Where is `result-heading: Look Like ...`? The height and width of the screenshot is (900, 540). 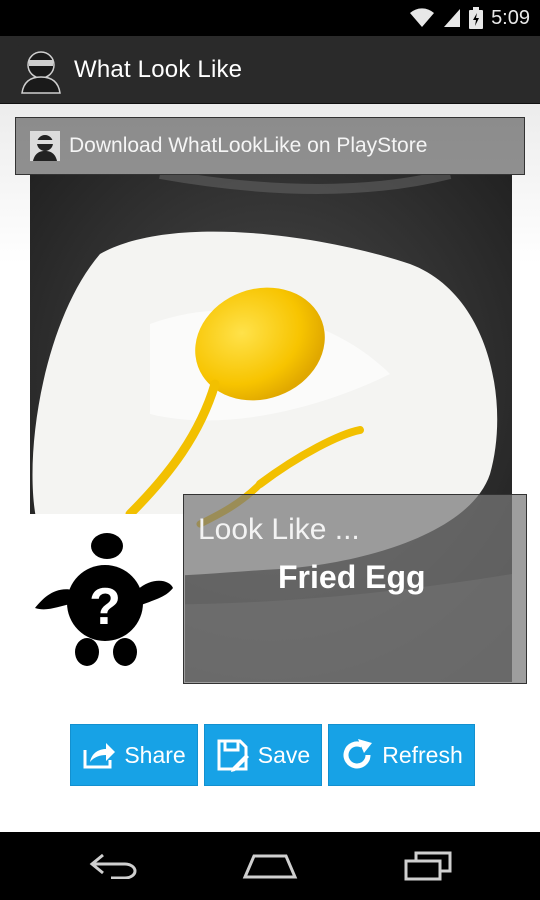 result-heading: Look Like ... is located at coordinates (279, 529).